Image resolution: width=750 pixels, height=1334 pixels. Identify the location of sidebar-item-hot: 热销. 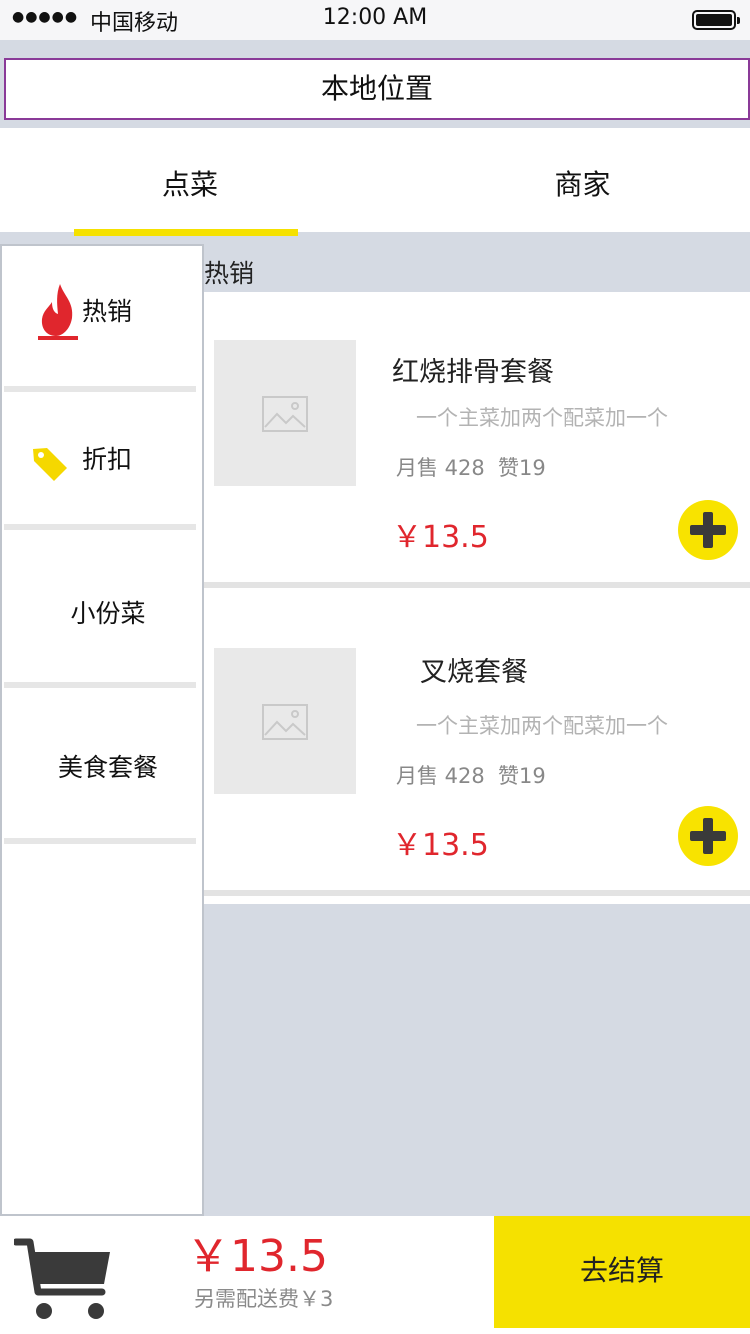
(99, 316).